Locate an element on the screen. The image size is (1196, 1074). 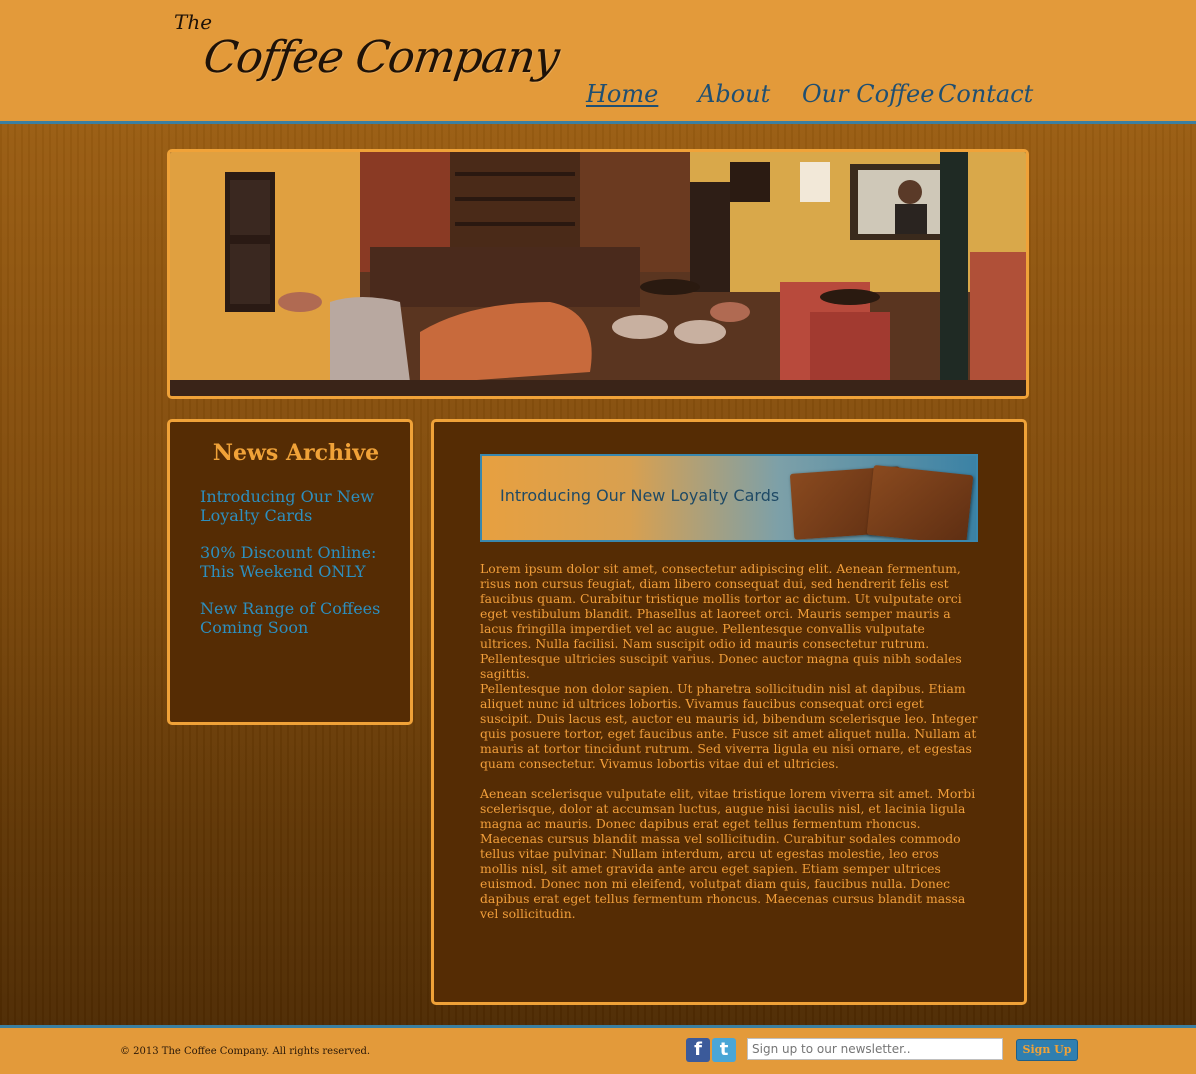
sign-up-button: Sign Up is located at coordinates (1047, 1050).